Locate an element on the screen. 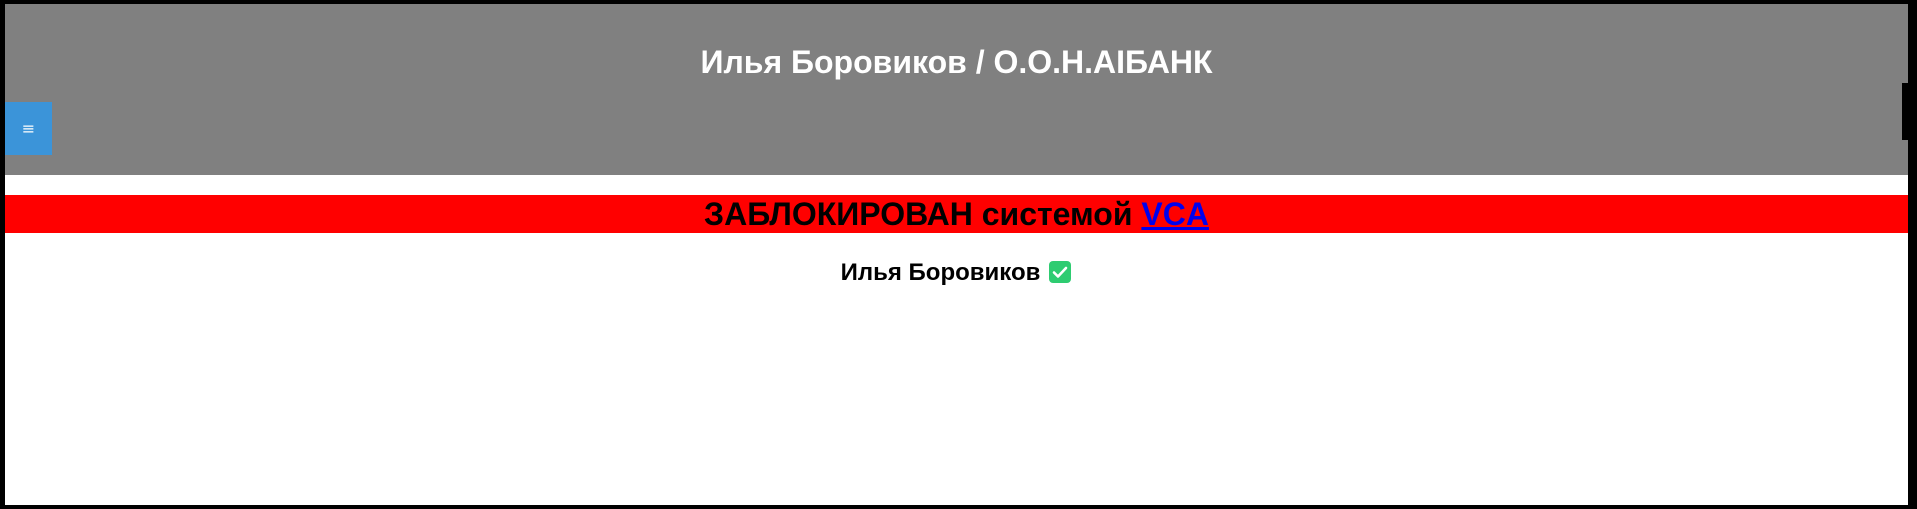 Image resolution: width=1917 pixels, height=509 pixels. vca-link: VCA is located at coordinates (1175, 214).